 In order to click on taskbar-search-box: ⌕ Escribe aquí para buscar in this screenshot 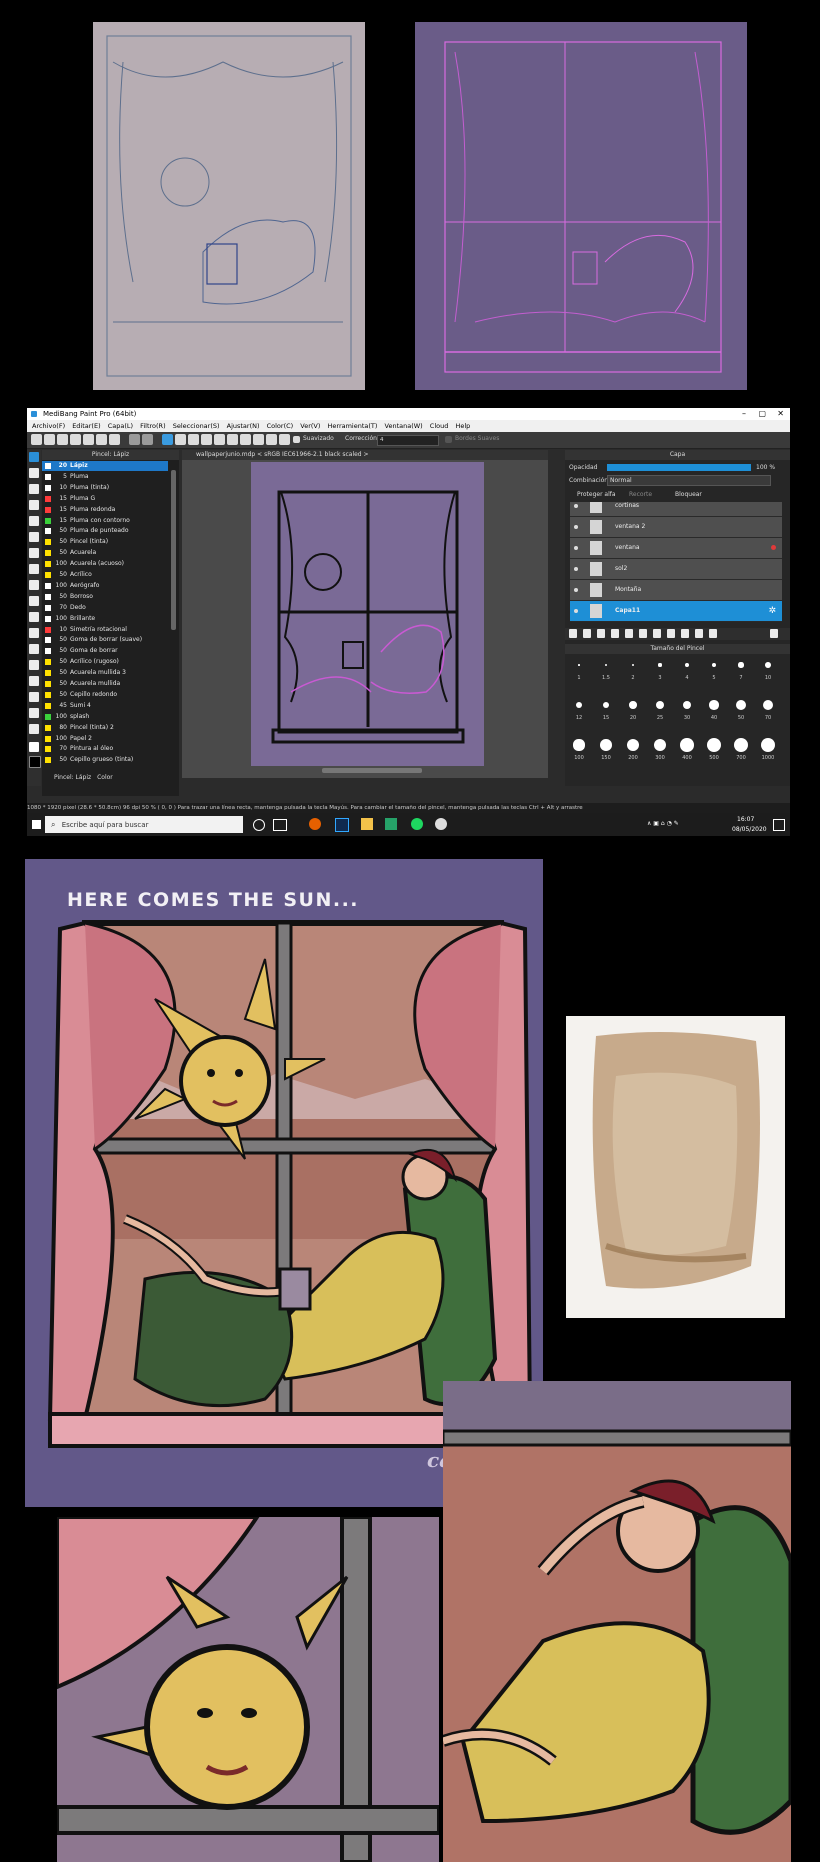, I will do `click(144, 824)`.